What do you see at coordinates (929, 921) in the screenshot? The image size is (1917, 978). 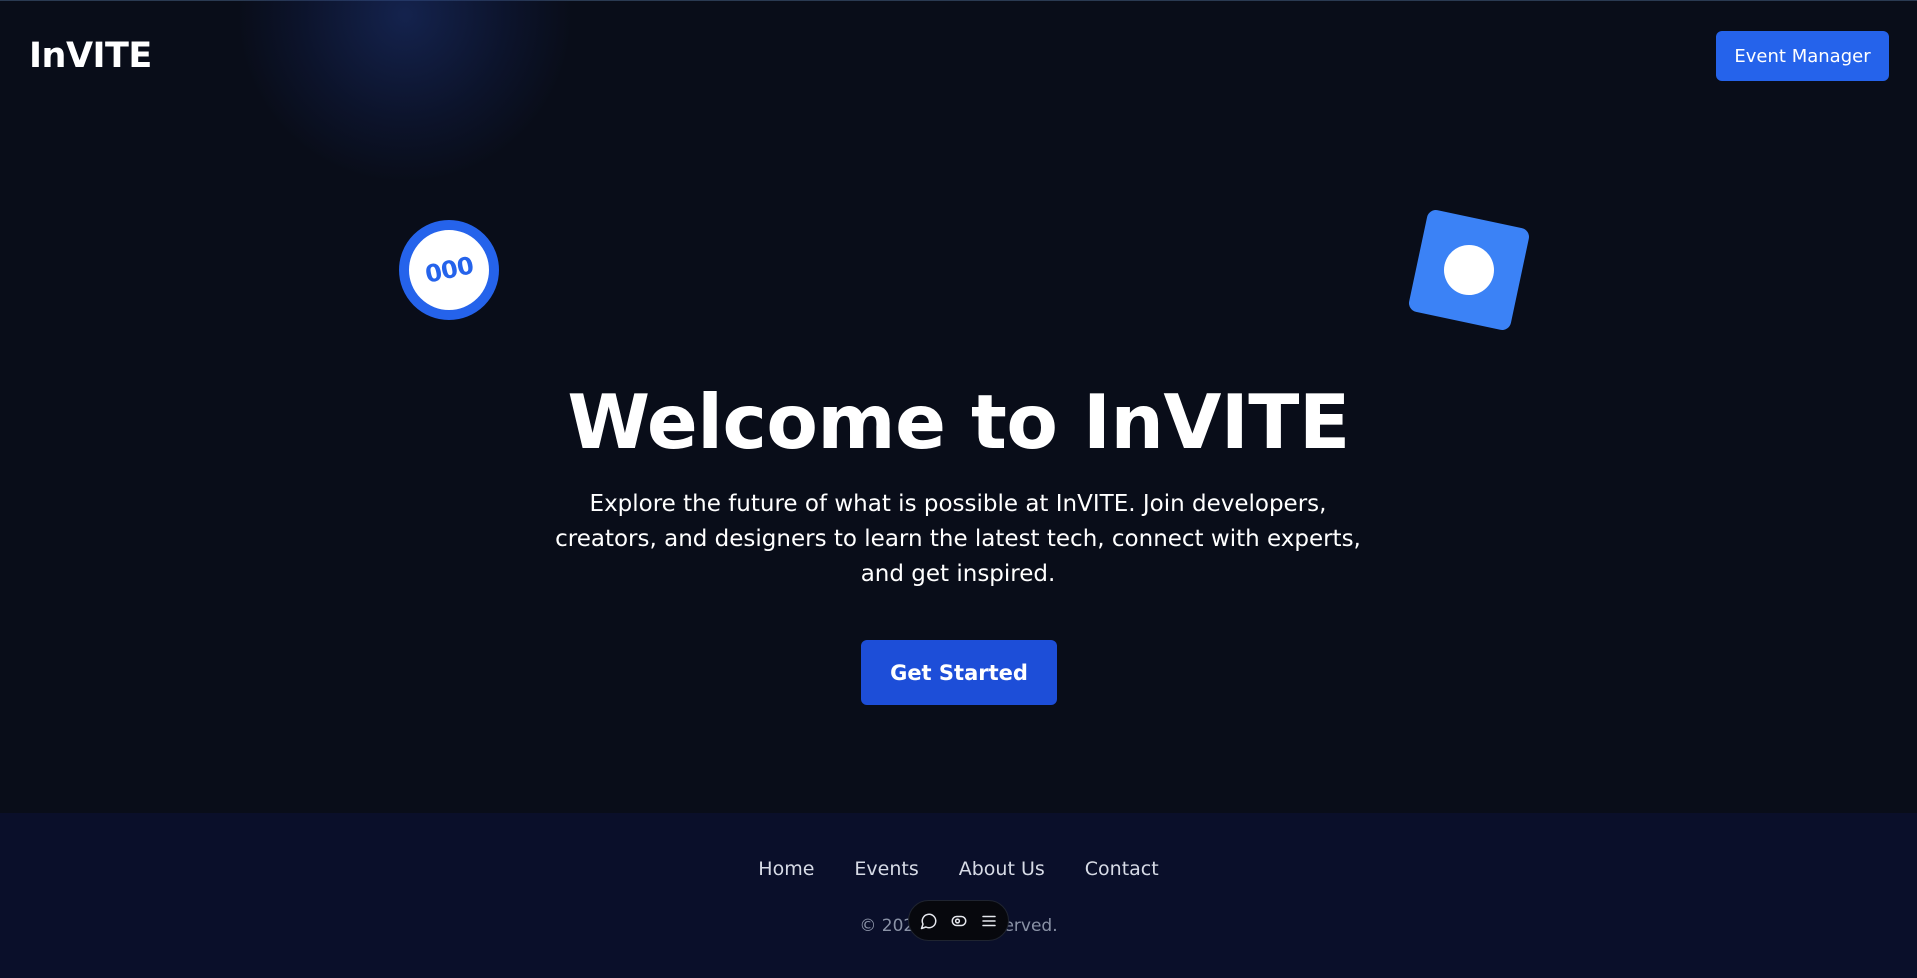 I see `comment-icon` at bounding box center [929, 921].